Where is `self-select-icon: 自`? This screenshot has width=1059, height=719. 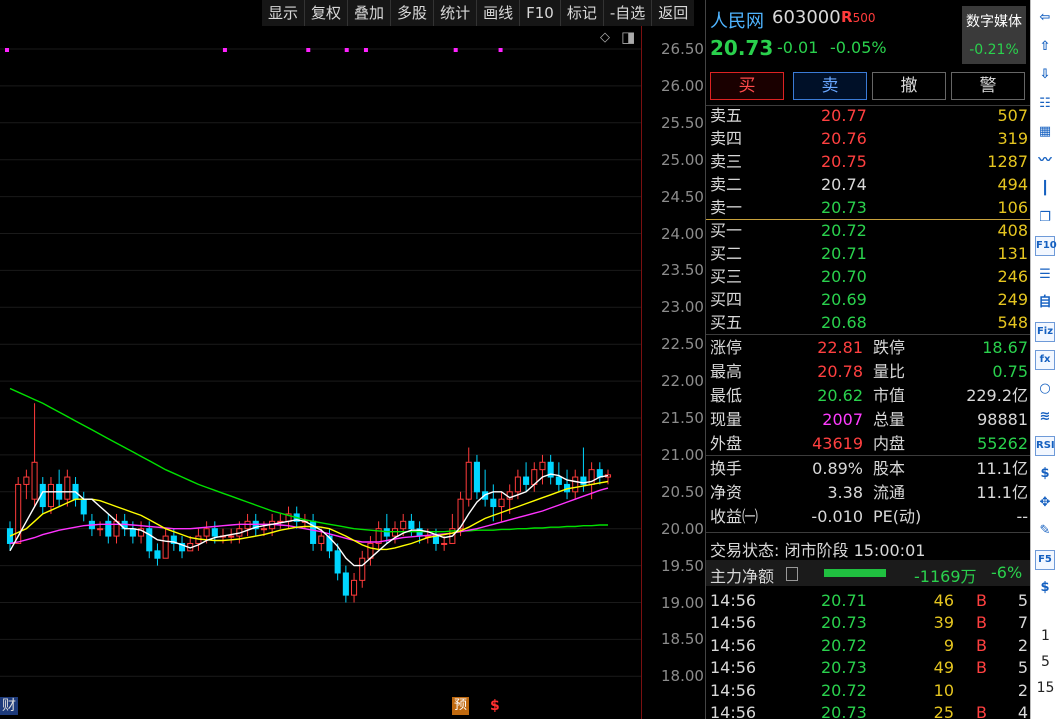
self-select-icon: 自 is located at coordinates (1045, 303).